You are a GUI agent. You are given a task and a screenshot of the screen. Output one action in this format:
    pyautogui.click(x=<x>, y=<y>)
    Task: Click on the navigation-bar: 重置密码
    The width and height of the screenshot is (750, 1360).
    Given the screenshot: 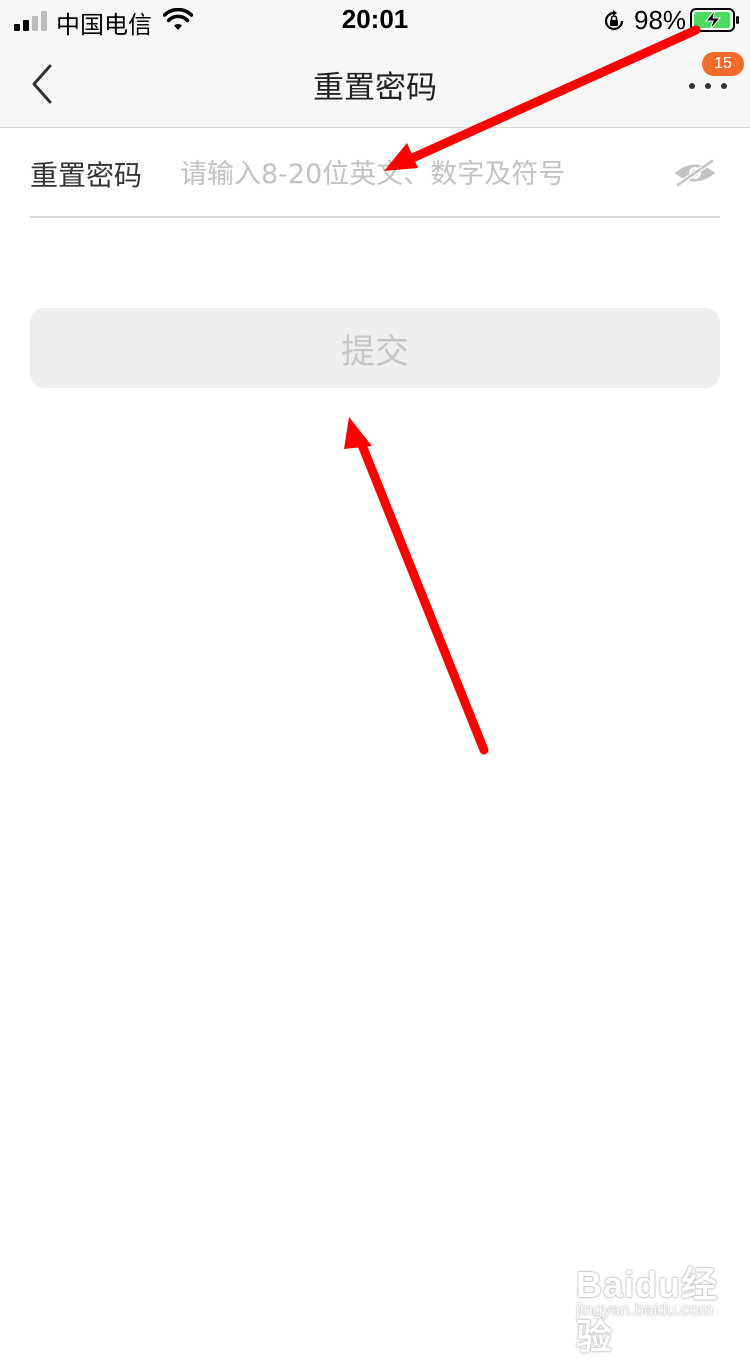 What is the action you would take?
    pyautogui.click(x=375, y=85)
    